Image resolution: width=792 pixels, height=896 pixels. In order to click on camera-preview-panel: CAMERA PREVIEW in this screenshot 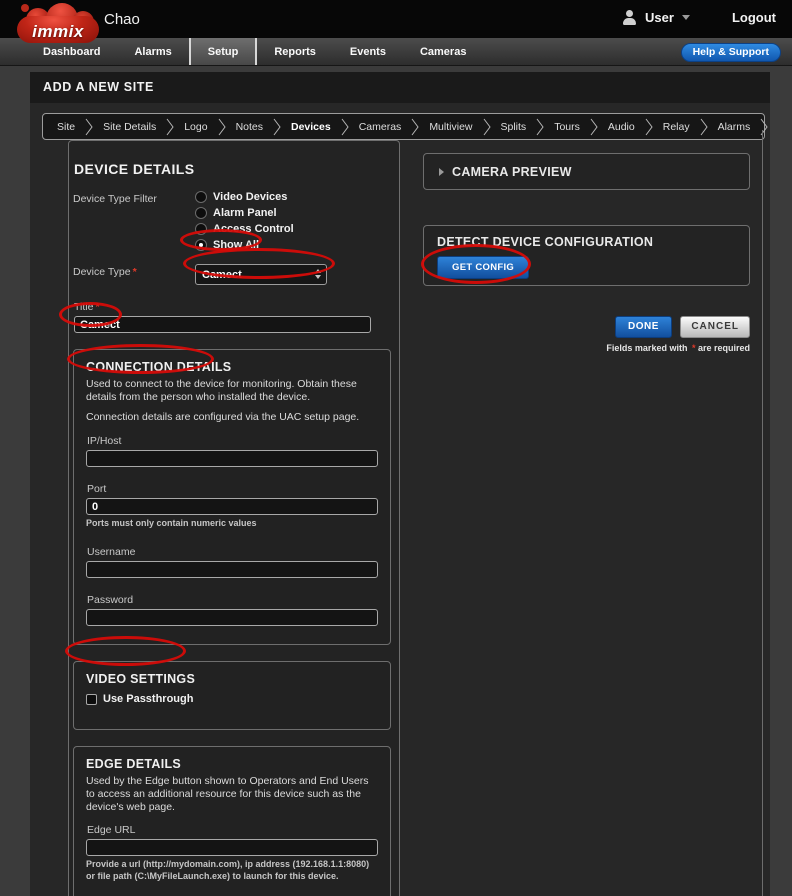, I will do `click(586, 171)`.